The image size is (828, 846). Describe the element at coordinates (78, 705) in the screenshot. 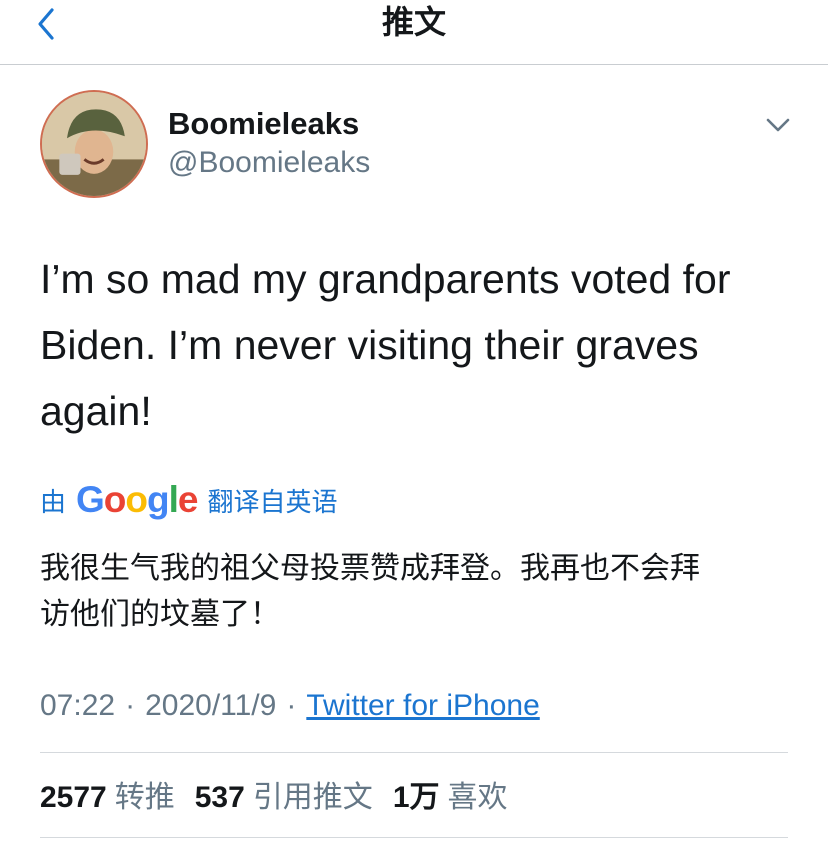

I see `tweet-time: 07:22` at that location.